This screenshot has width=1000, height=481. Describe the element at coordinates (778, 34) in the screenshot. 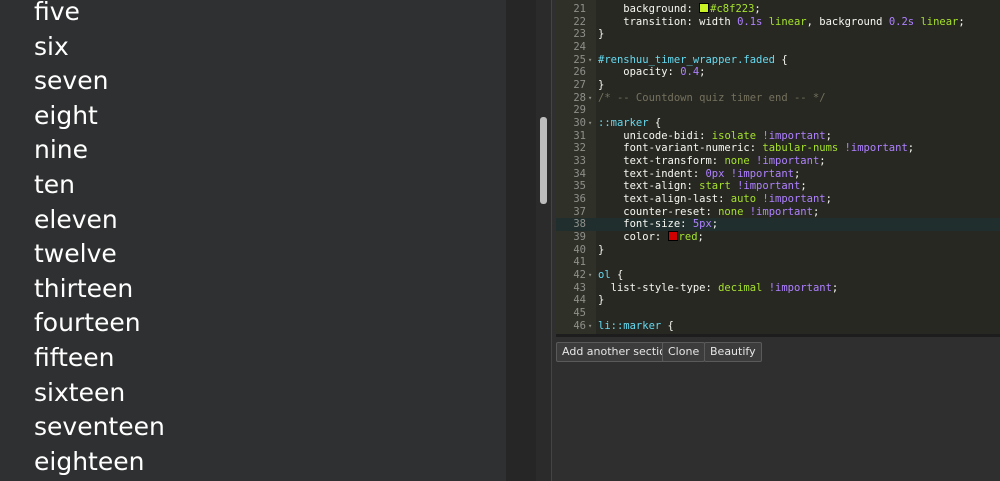

I see `code-line: 23}` at that location.